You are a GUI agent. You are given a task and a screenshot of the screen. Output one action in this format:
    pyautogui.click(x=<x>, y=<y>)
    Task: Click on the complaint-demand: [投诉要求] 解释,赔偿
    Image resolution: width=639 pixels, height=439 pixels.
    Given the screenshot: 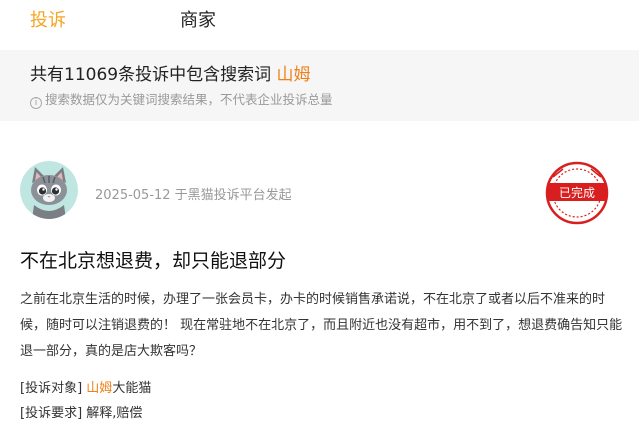 What is the action you would take?
    pyautogui.click(x=81, y=414)
    